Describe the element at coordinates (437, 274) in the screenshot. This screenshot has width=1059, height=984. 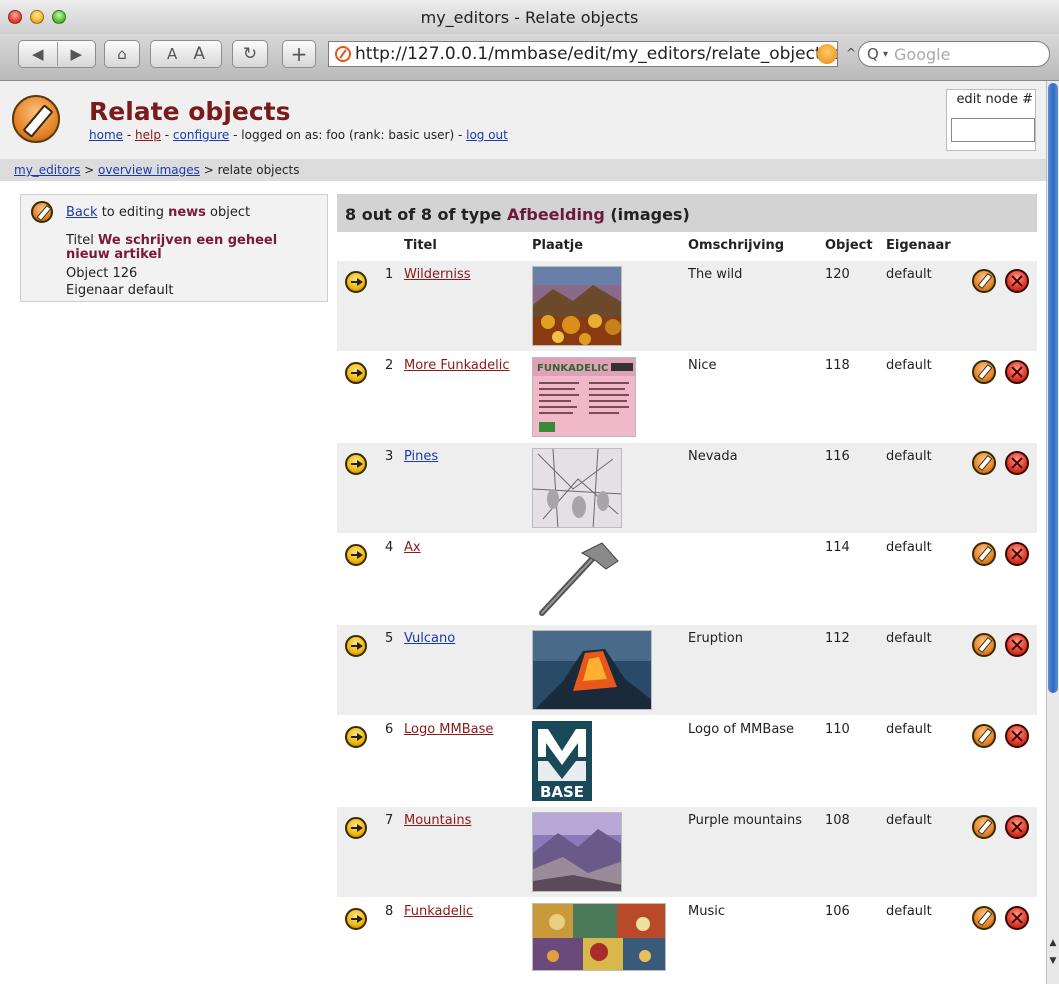
I see `row-title-link: Wilderniss` at that location.